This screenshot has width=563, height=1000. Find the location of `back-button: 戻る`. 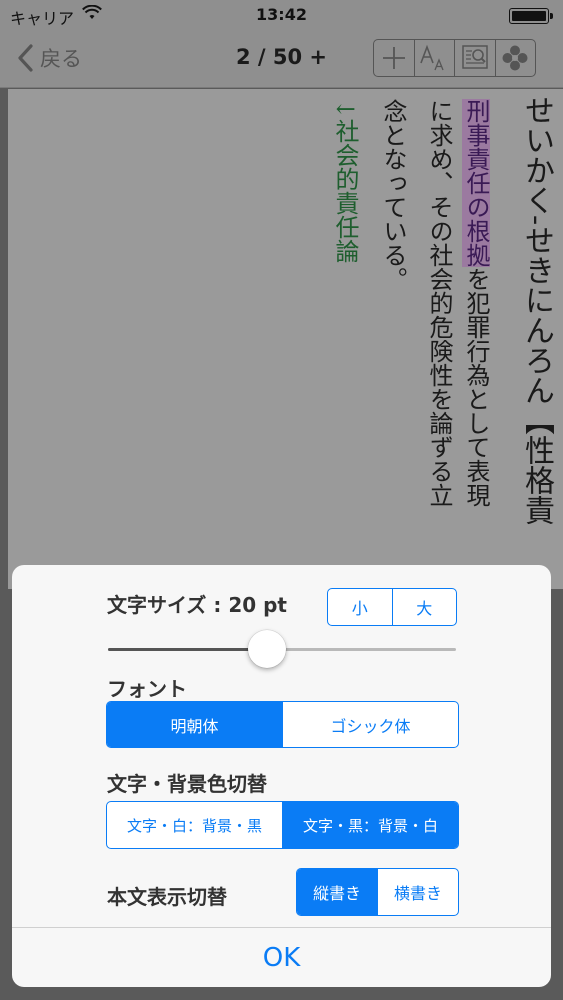

back-button: 戻る is located at coordinates (48, 58).